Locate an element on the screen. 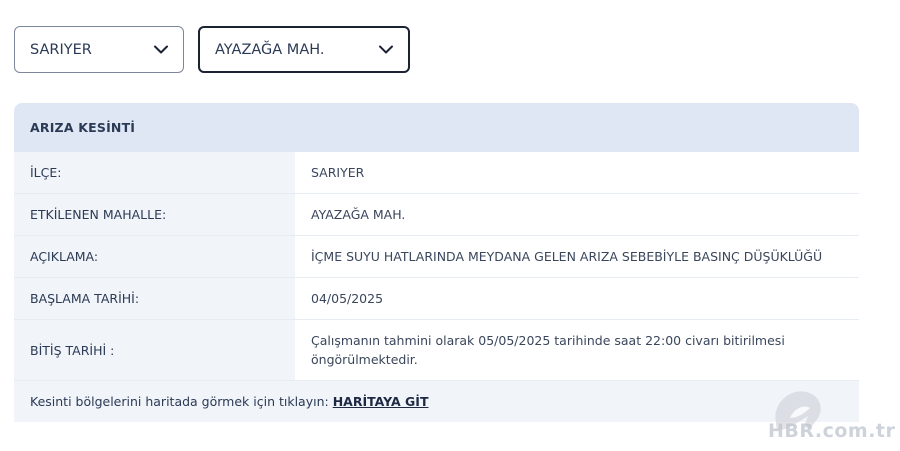 This screenshot has height=451, width=900. filter-bar: SARIYER AYAZAĞA MAH. is located at coordinates (212, 49).